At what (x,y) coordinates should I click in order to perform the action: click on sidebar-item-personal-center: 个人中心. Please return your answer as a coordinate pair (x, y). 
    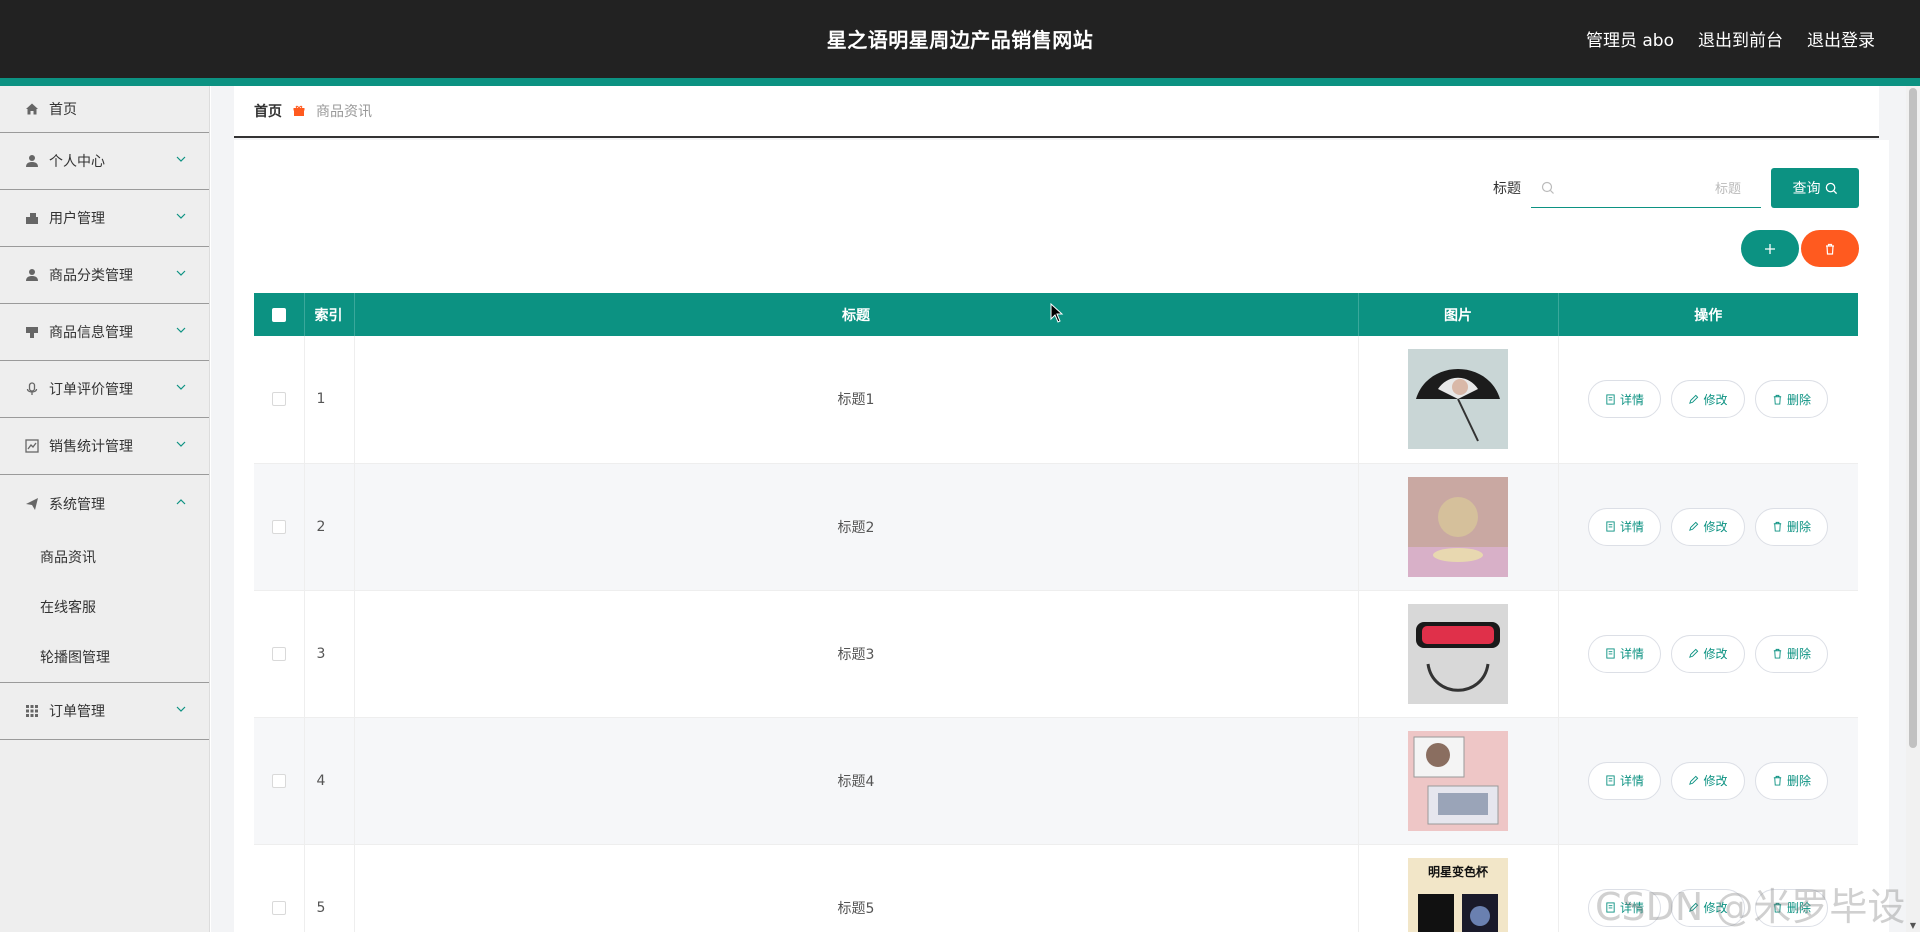
    Looking at the image, I should click on (104, 161).